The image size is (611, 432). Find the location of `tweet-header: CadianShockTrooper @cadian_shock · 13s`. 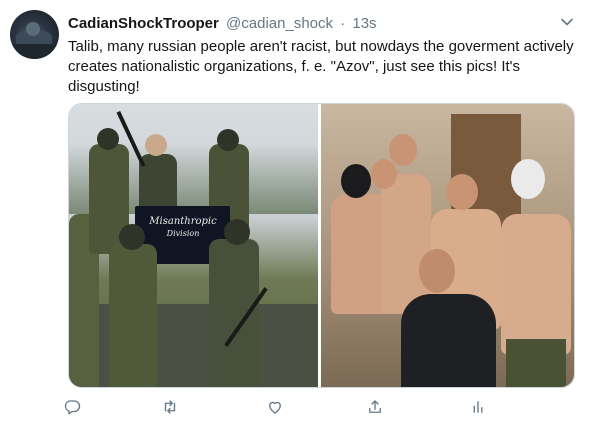

tweet-header: CadianShockTrooper @cadian_shock · 13s is located at coordinates (319, 24).